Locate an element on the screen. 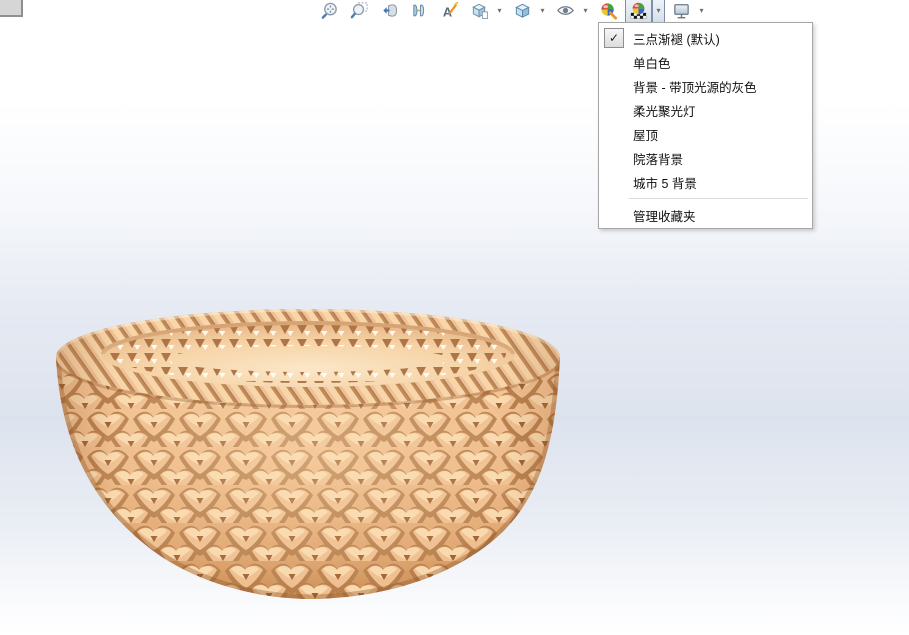 The image size is (909, 635). view-settings-button is located at coordinates (681, 11).